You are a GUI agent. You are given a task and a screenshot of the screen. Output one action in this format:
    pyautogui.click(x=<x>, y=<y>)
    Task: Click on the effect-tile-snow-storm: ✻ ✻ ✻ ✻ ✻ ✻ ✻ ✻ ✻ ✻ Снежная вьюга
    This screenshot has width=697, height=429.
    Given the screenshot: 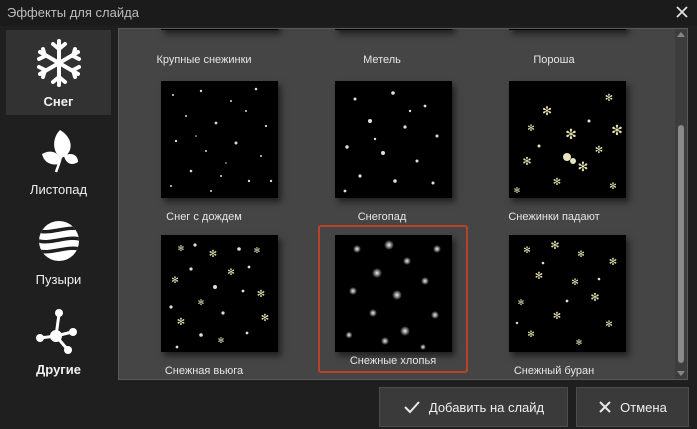 What is the action you would take?
    pyautogui.click(x=204, y=302)
    